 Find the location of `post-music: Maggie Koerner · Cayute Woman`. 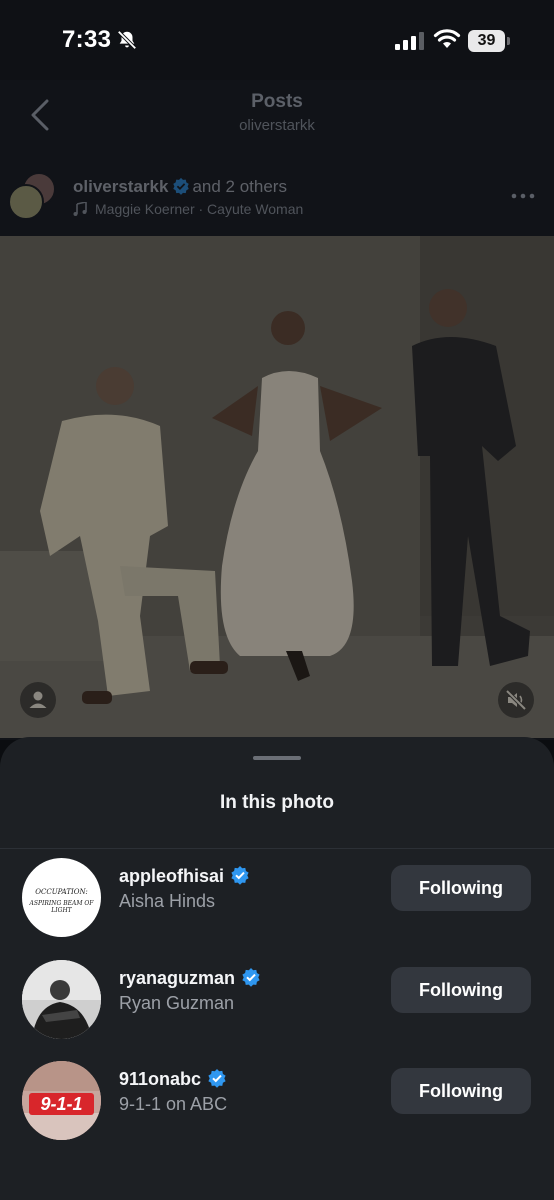

post-music: Maggie Koerner · Cayute Woman is located at coordinates (188, 209).